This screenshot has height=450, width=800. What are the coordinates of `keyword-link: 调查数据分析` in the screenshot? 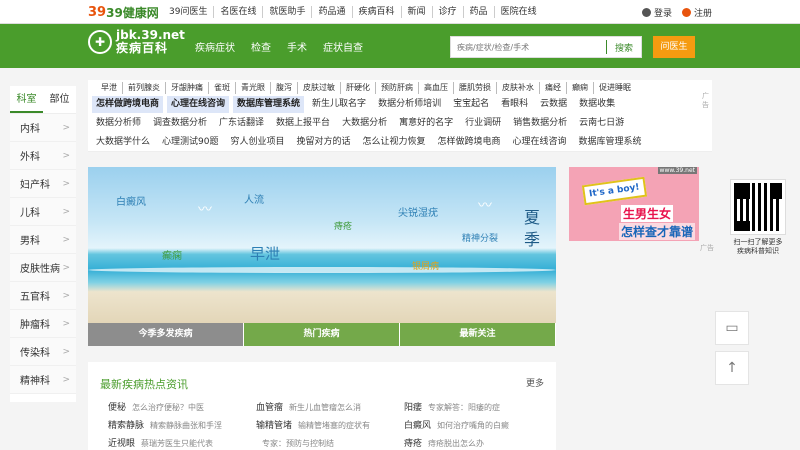 It's located at (180, 123).